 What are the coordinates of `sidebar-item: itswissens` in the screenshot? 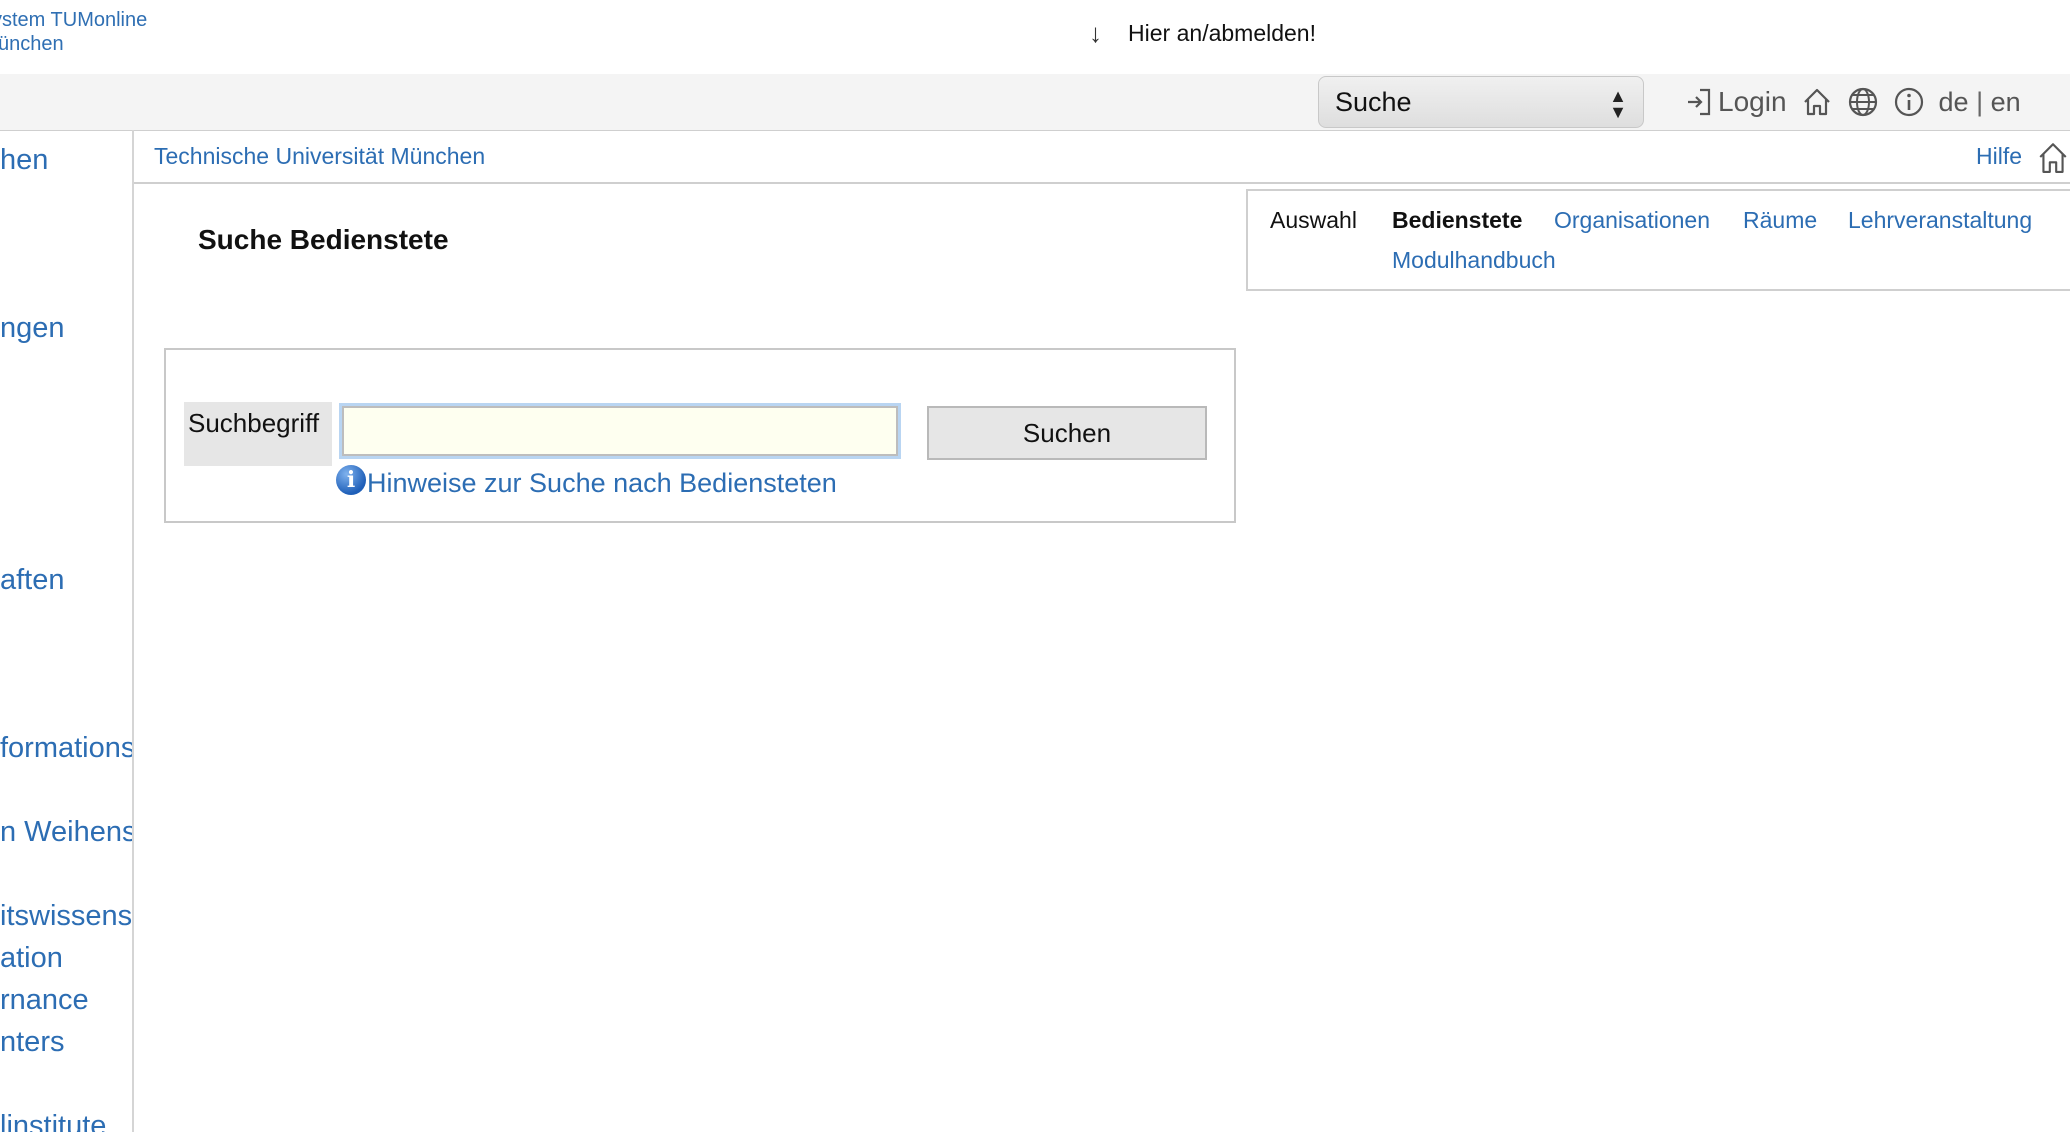 It's located at (66, 916).